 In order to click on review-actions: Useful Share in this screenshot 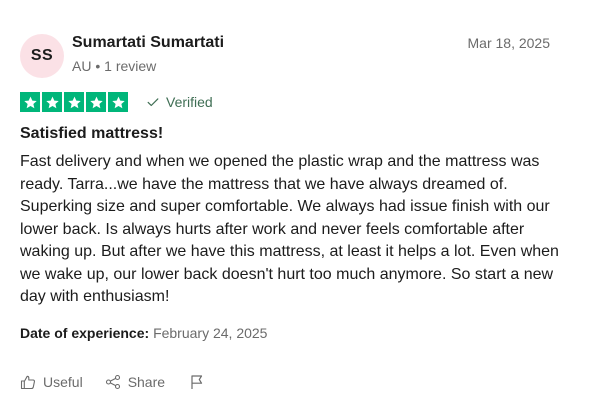, I will do `click(112, 382)`.